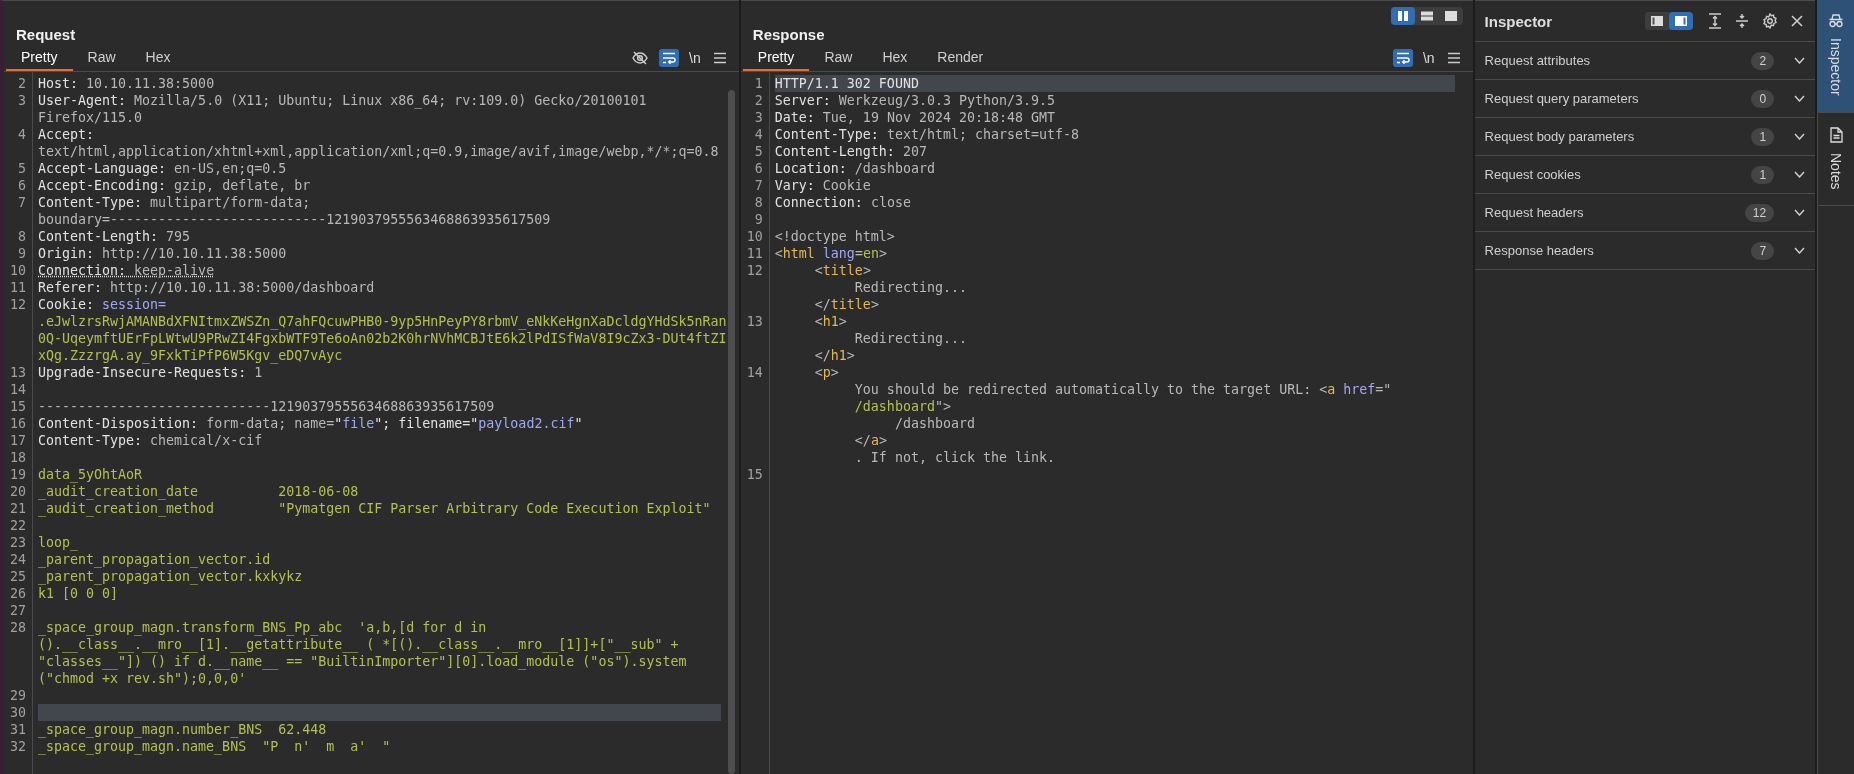  I want to click on line-number: 5, so click(758, 151).